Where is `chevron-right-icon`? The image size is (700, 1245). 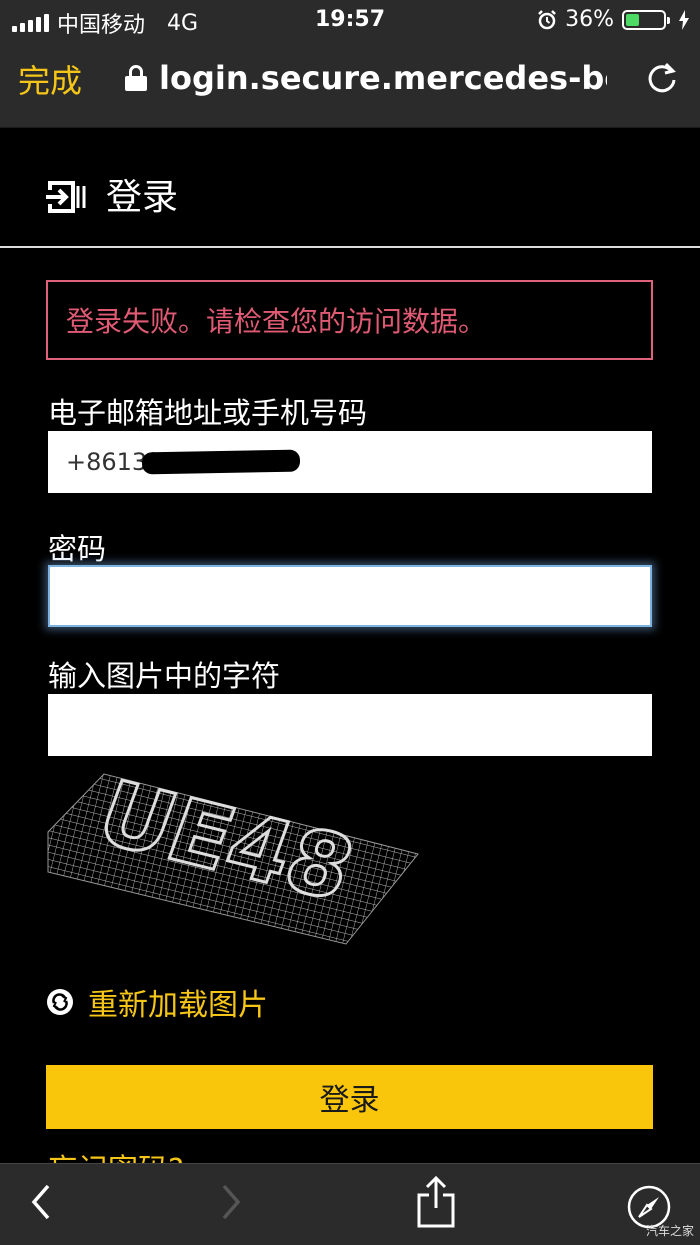 chevron-right-icon is located at coordinates (231, 1202).